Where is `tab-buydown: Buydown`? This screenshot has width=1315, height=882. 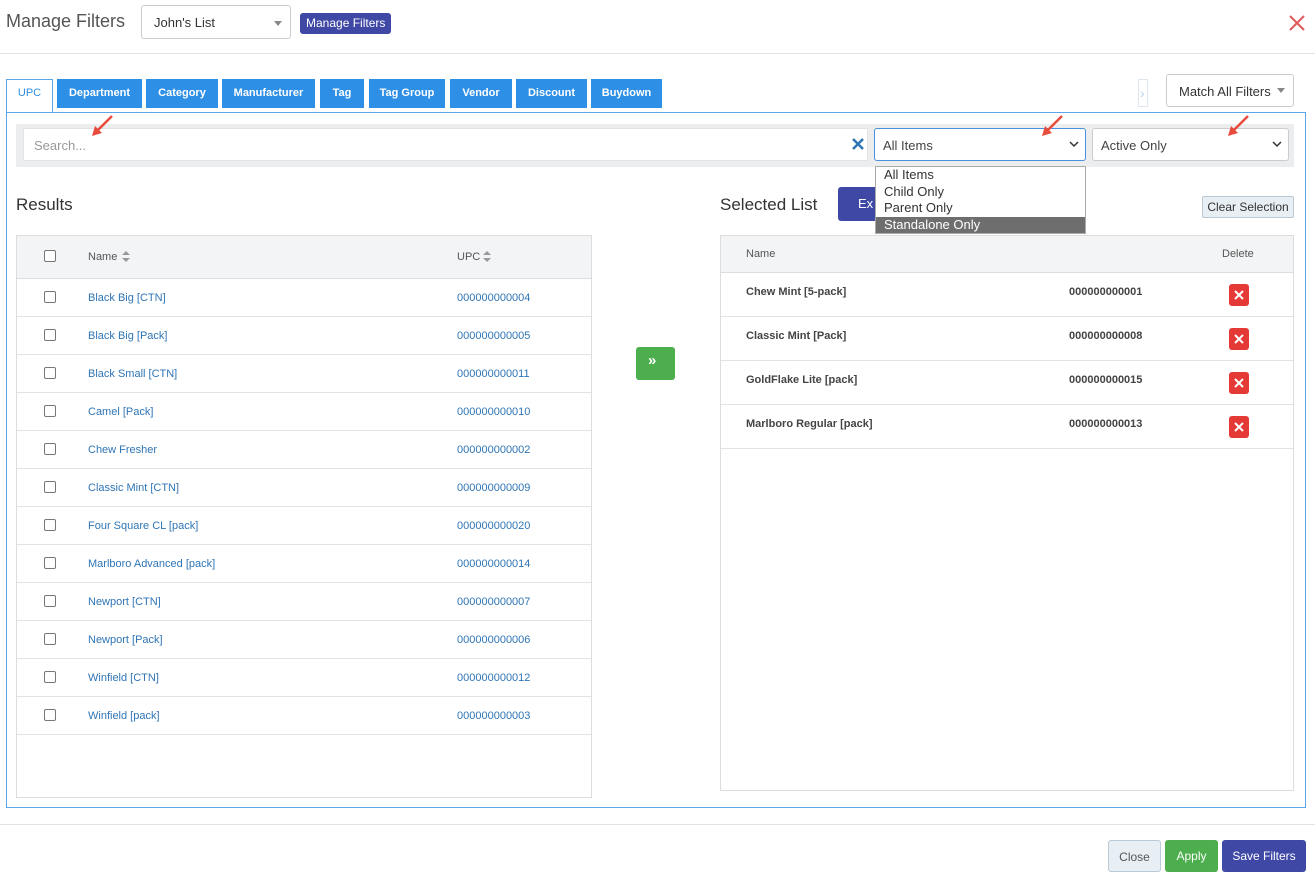
tab-buydown: Buydown is located at coordinates (626, 93).